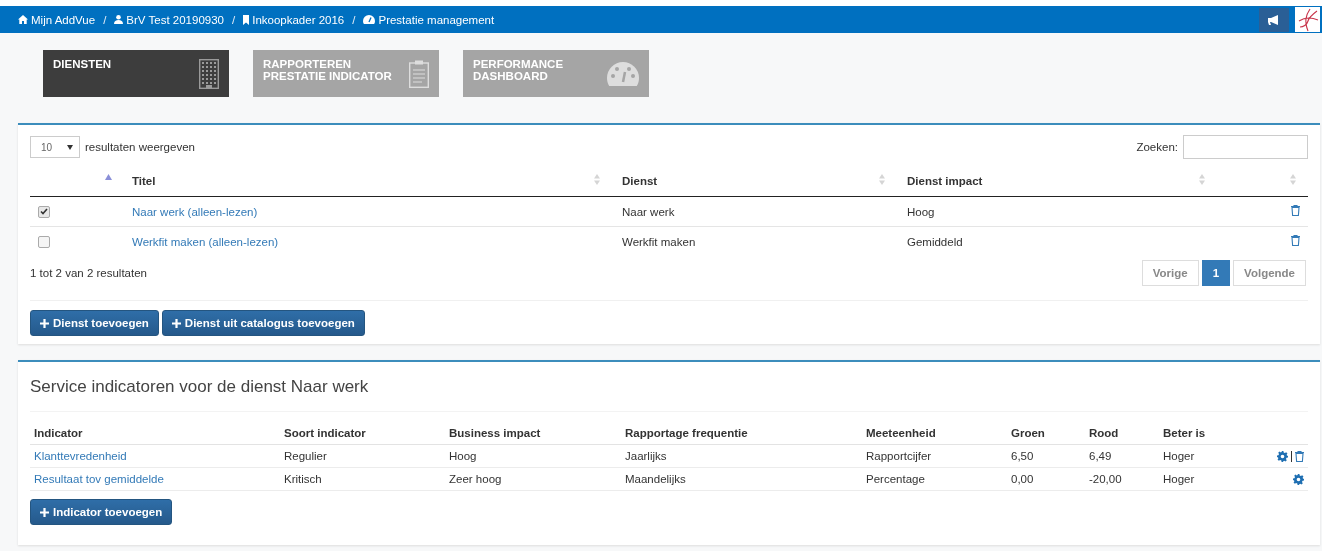 This screenshot has width=1322, height=551. Describe the element at coordinates (1105, 479) in the screenshot. I see `table-cell: -20,00` at that location.